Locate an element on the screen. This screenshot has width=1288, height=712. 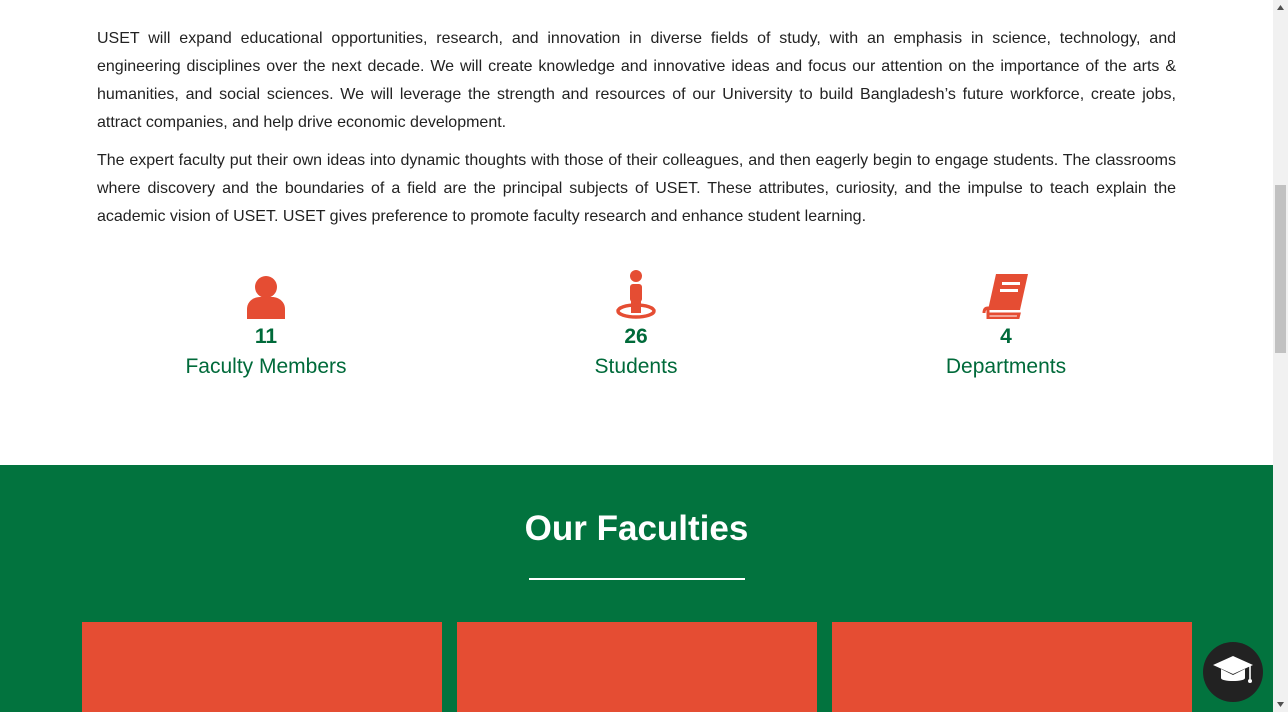
stat-departments: 4 Departments is located at coordinates (1006, 322).